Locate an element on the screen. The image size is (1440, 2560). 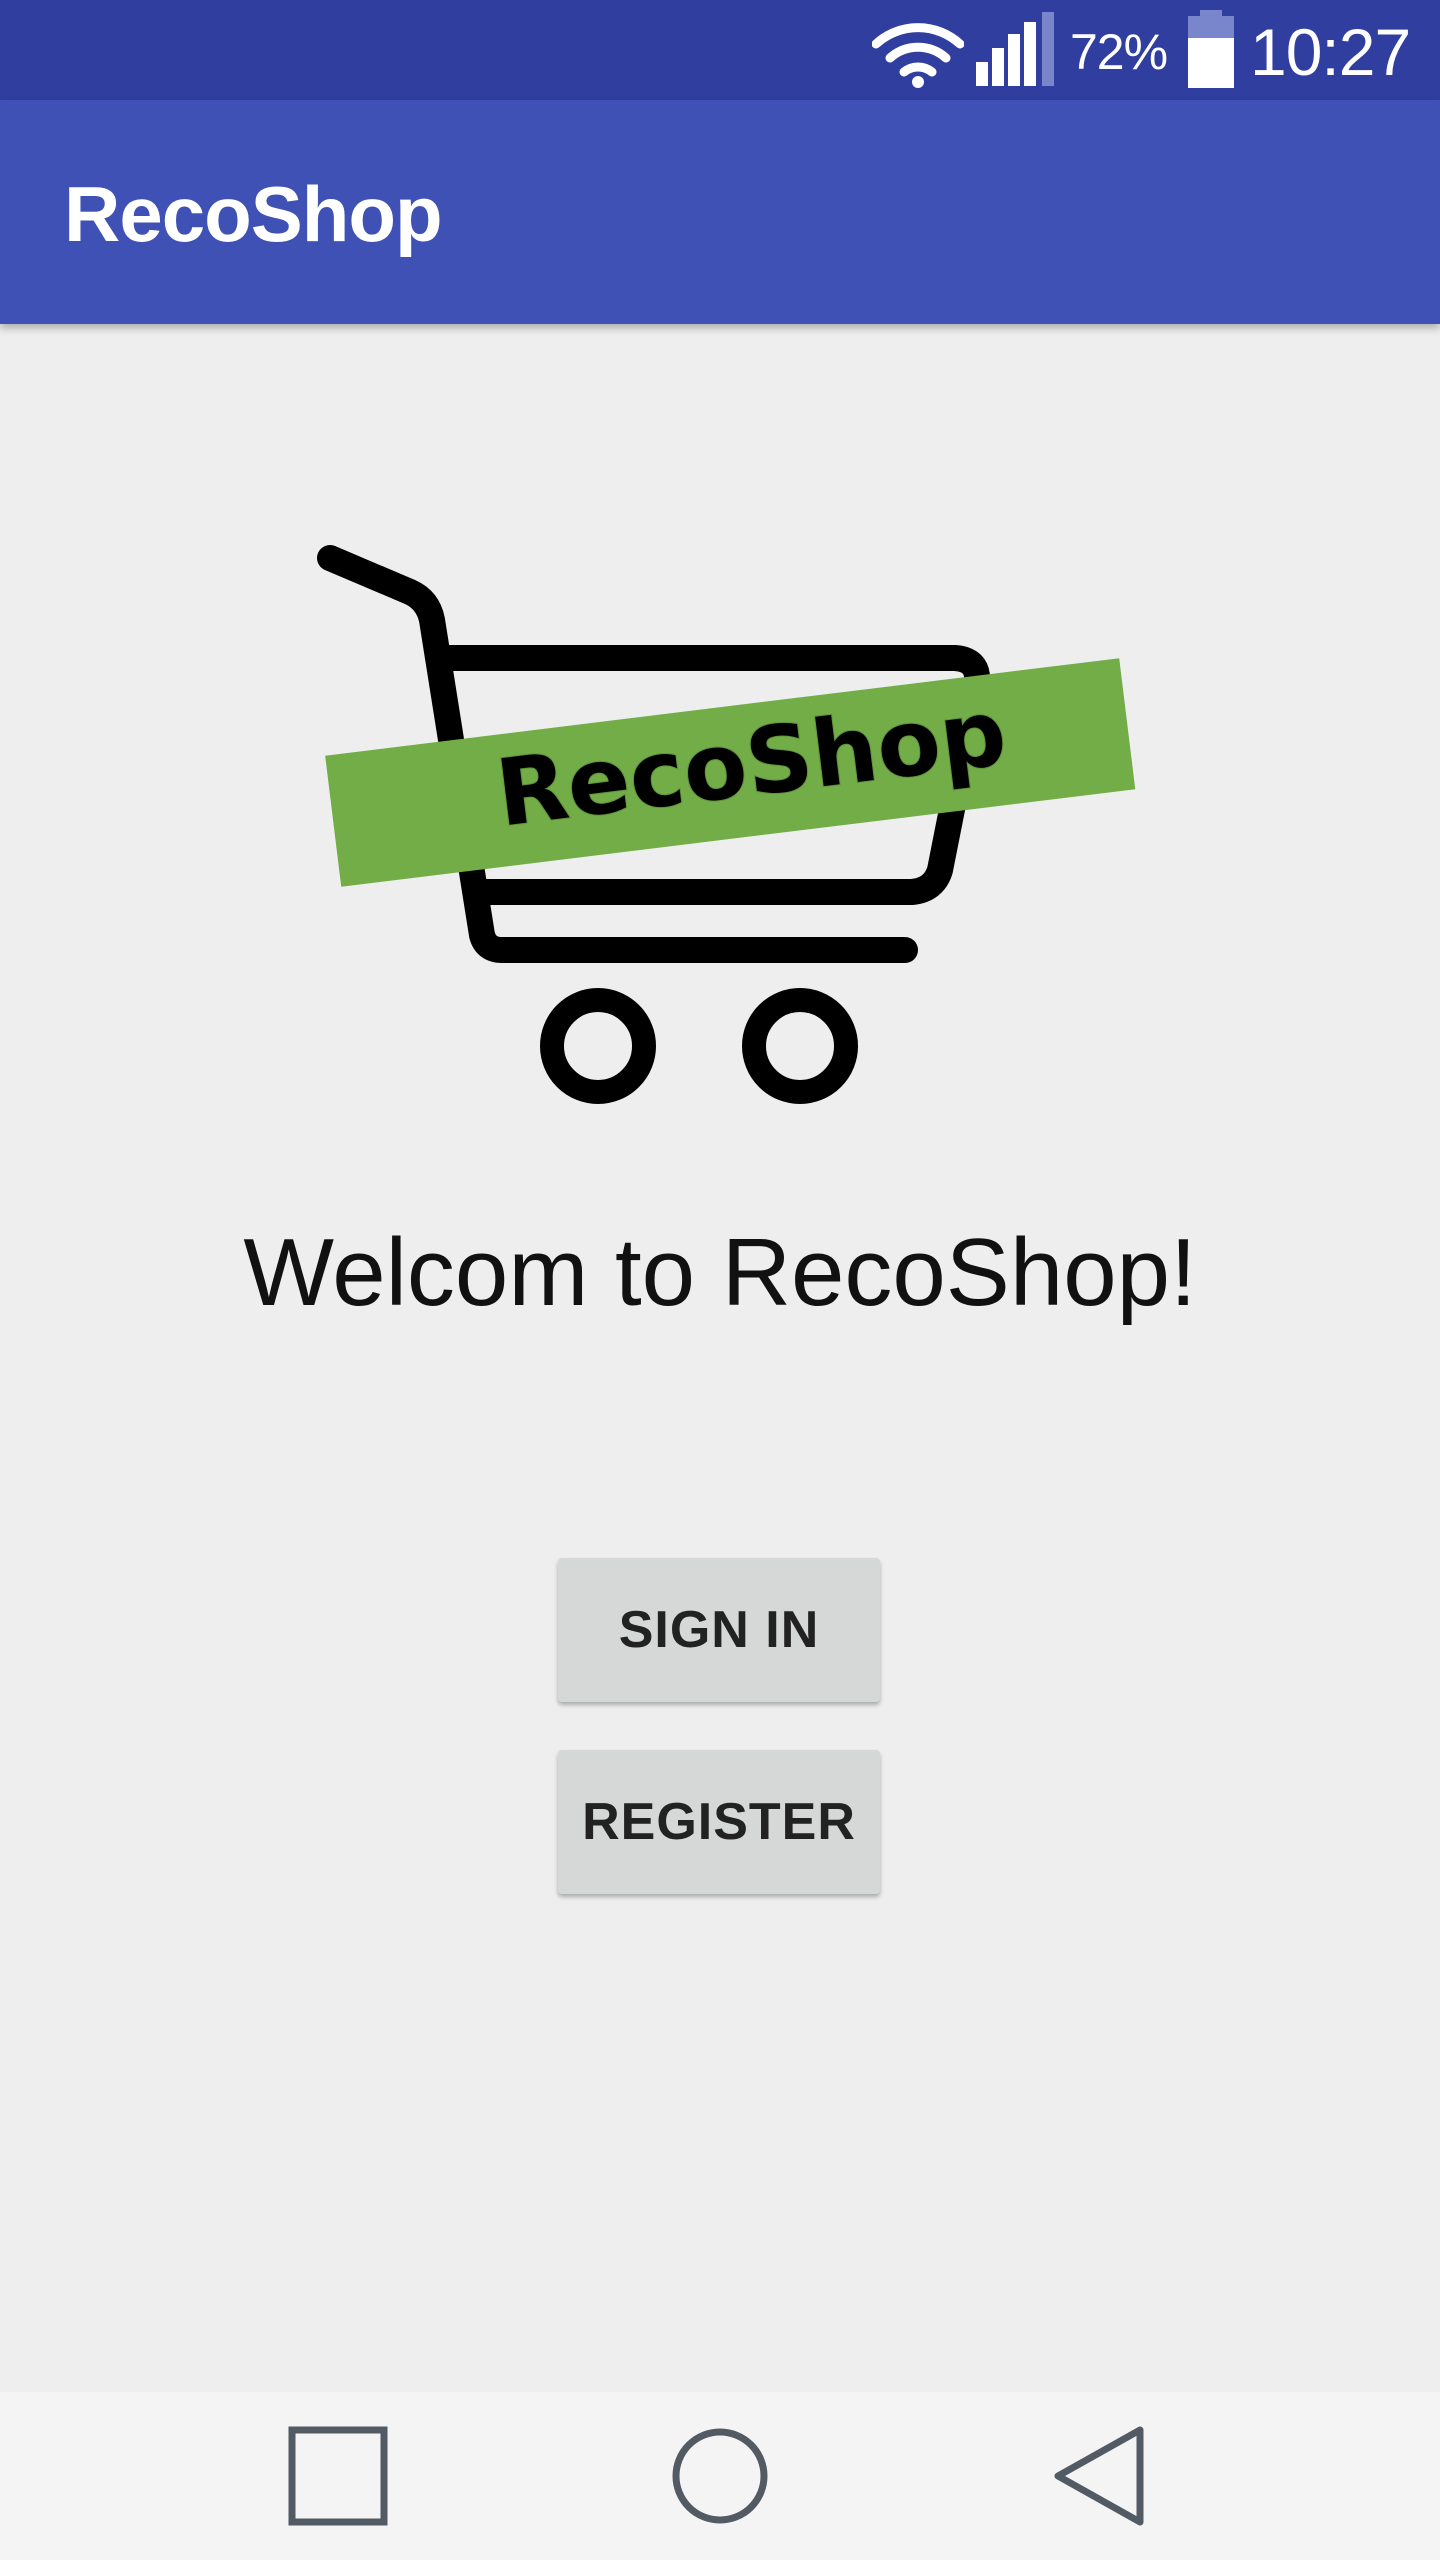
shopping-cart-icon: RecoShop is located at coordinates (726, 824).